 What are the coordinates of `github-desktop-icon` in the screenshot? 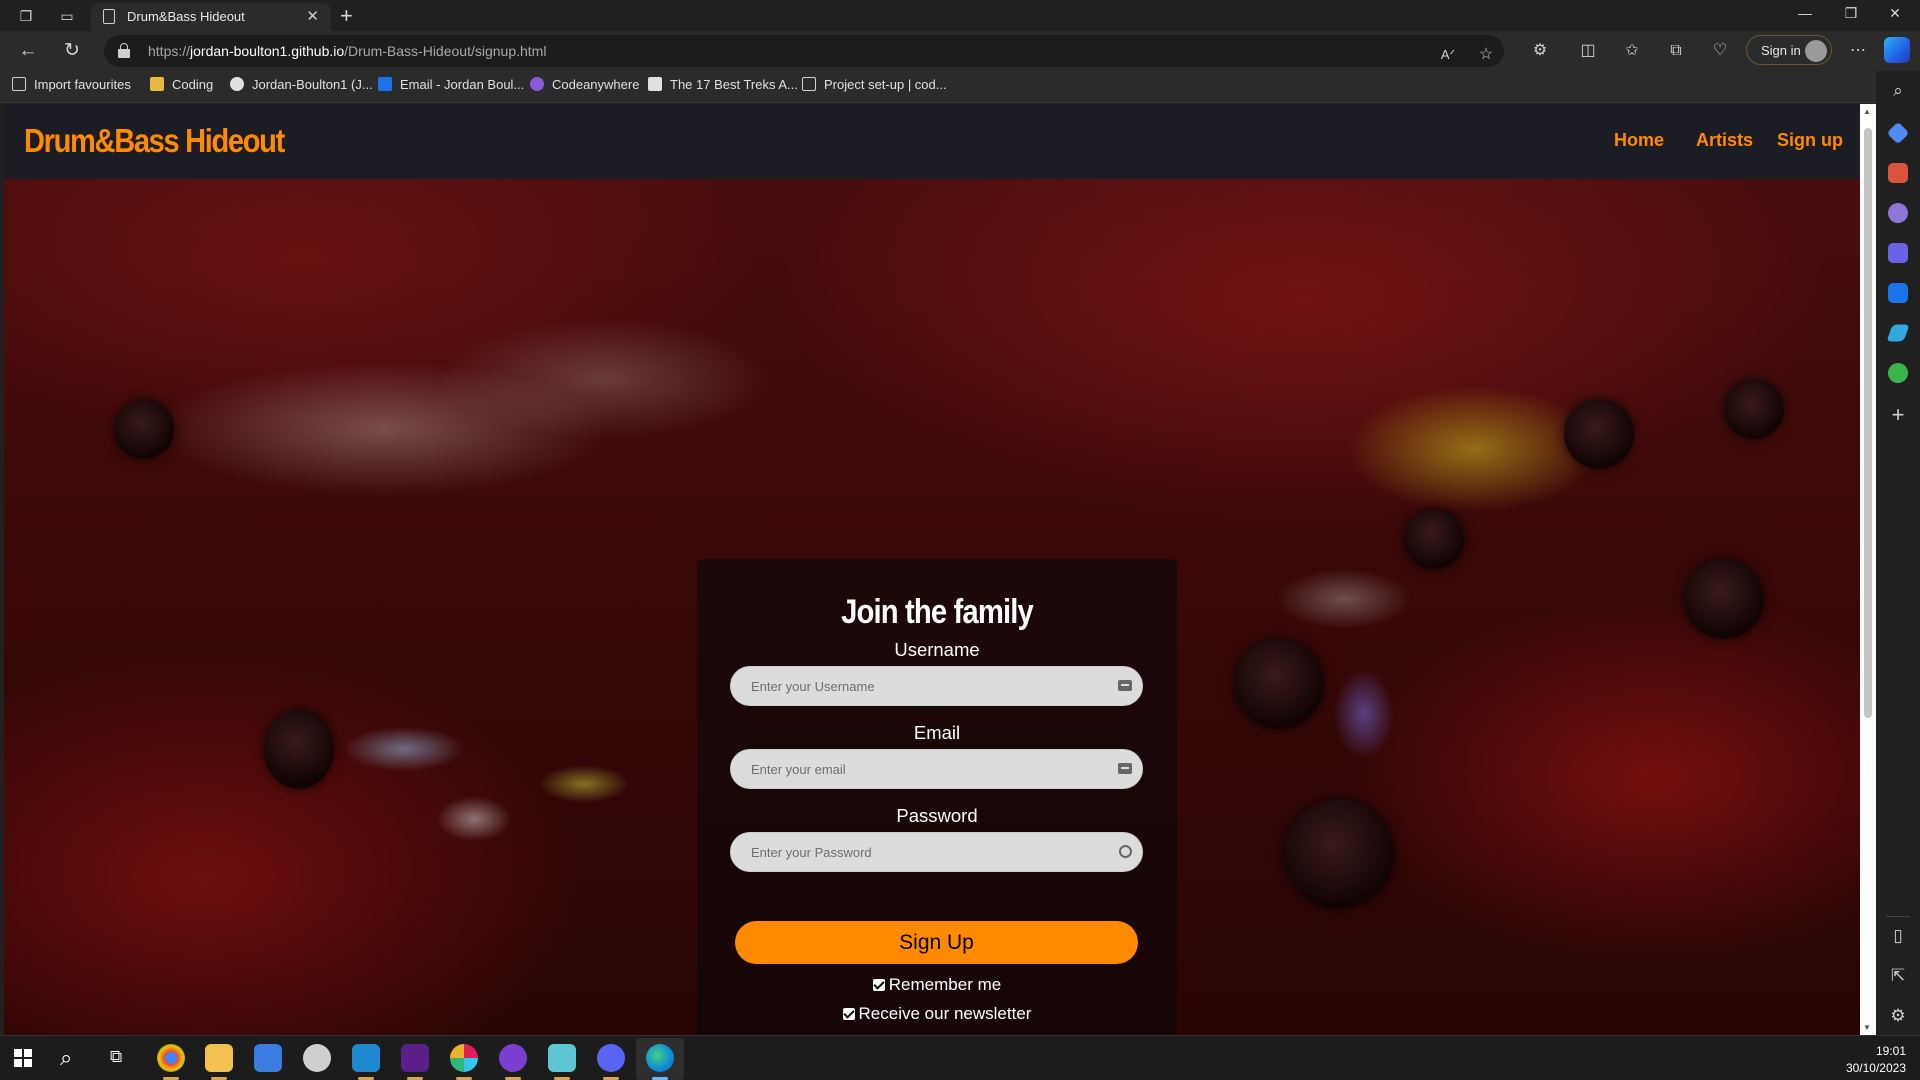 It's located at (513, 1058).